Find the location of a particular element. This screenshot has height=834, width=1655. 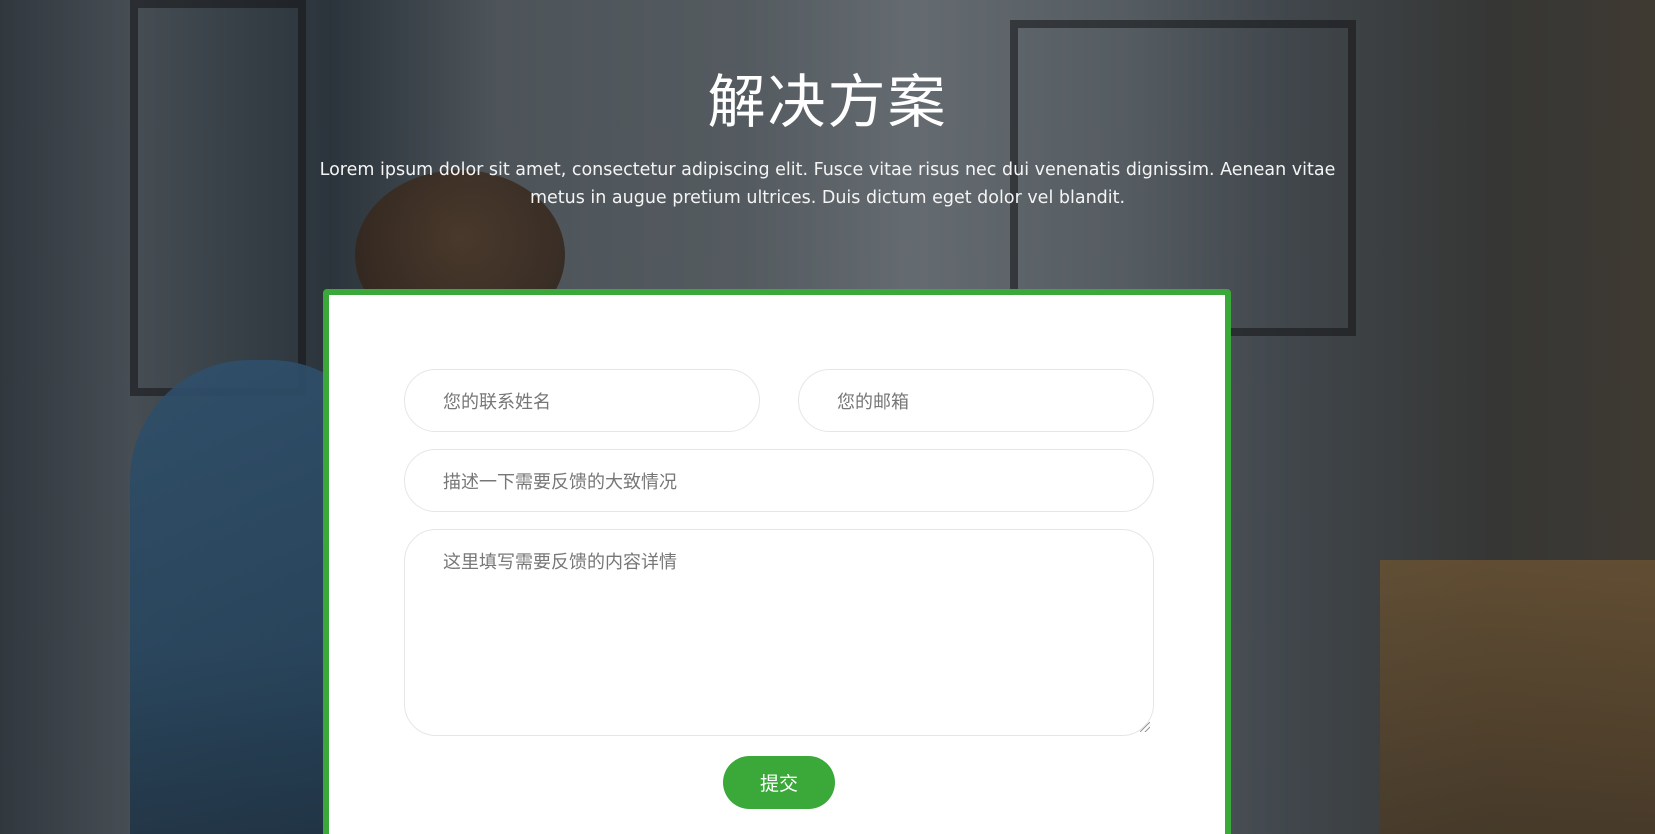

submit-button: 提交 is located at coordinates (779, 782).